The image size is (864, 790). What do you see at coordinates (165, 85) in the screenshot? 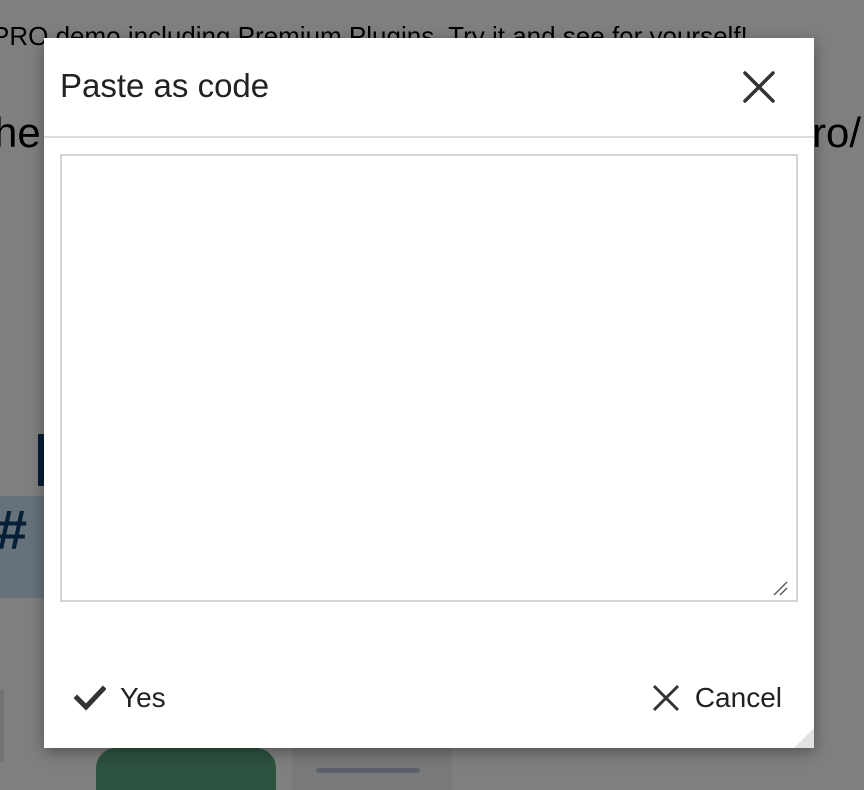
I see `dialog-title: Paste as code` at bounding box center [165, 85].